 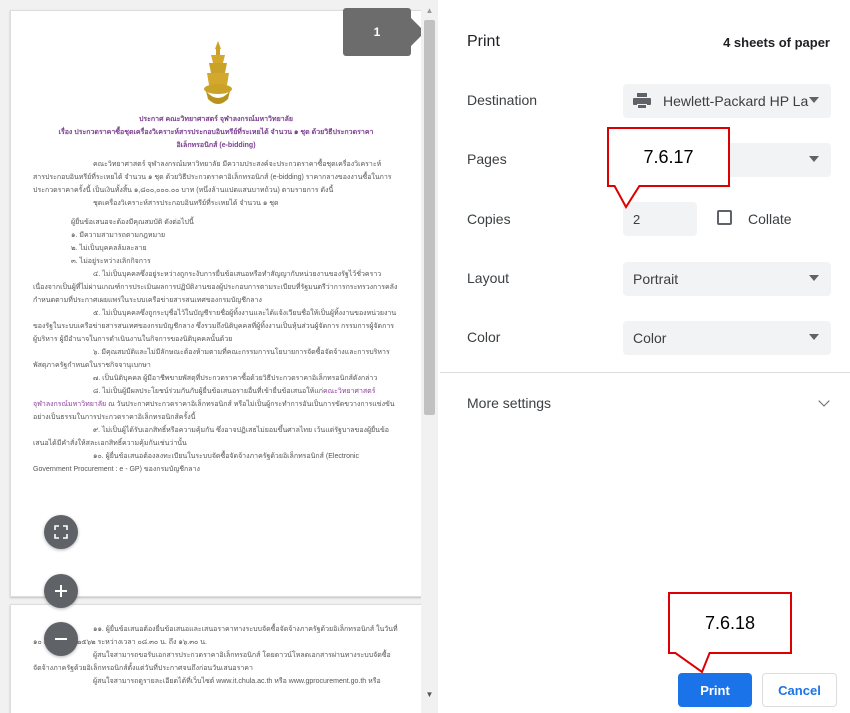 What do you see at coordinates (384, 32) in the screenshot?
I see `page-number-badge: 1` at bounding box center [384, 32].